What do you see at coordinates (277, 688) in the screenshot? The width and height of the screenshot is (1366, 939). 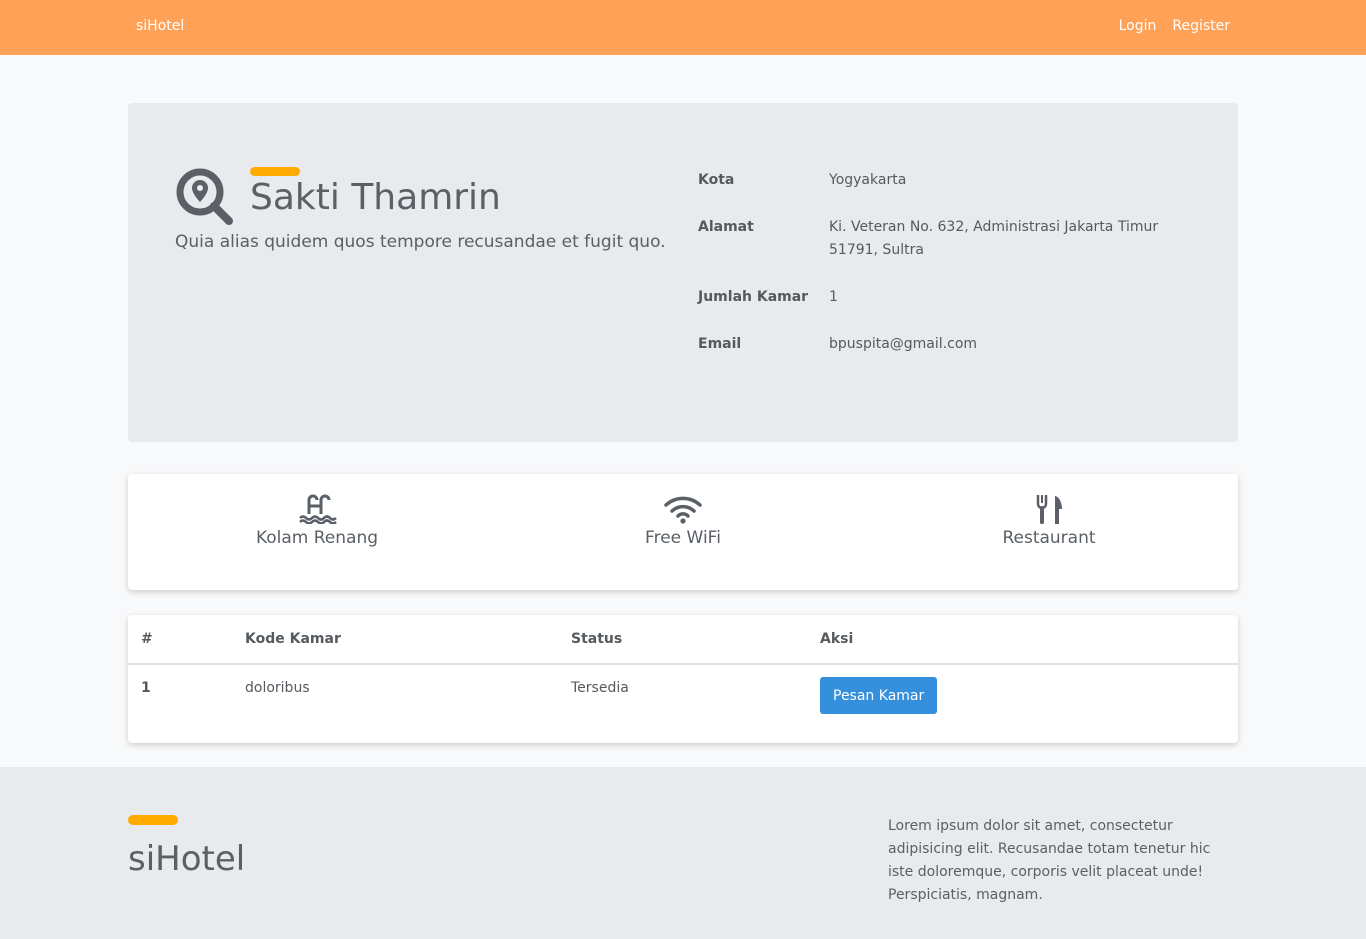 I see `cell-kode-kamar: doloribus` at bounding box center [277, 688].